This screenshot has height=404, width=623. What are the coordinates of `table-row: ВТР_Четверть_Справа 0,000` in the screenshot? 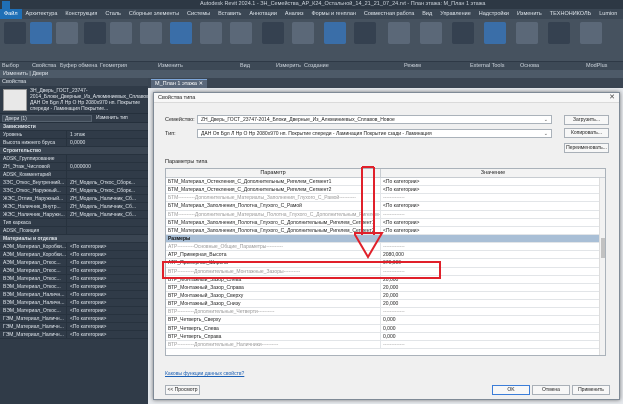 It's located at (385, 336).